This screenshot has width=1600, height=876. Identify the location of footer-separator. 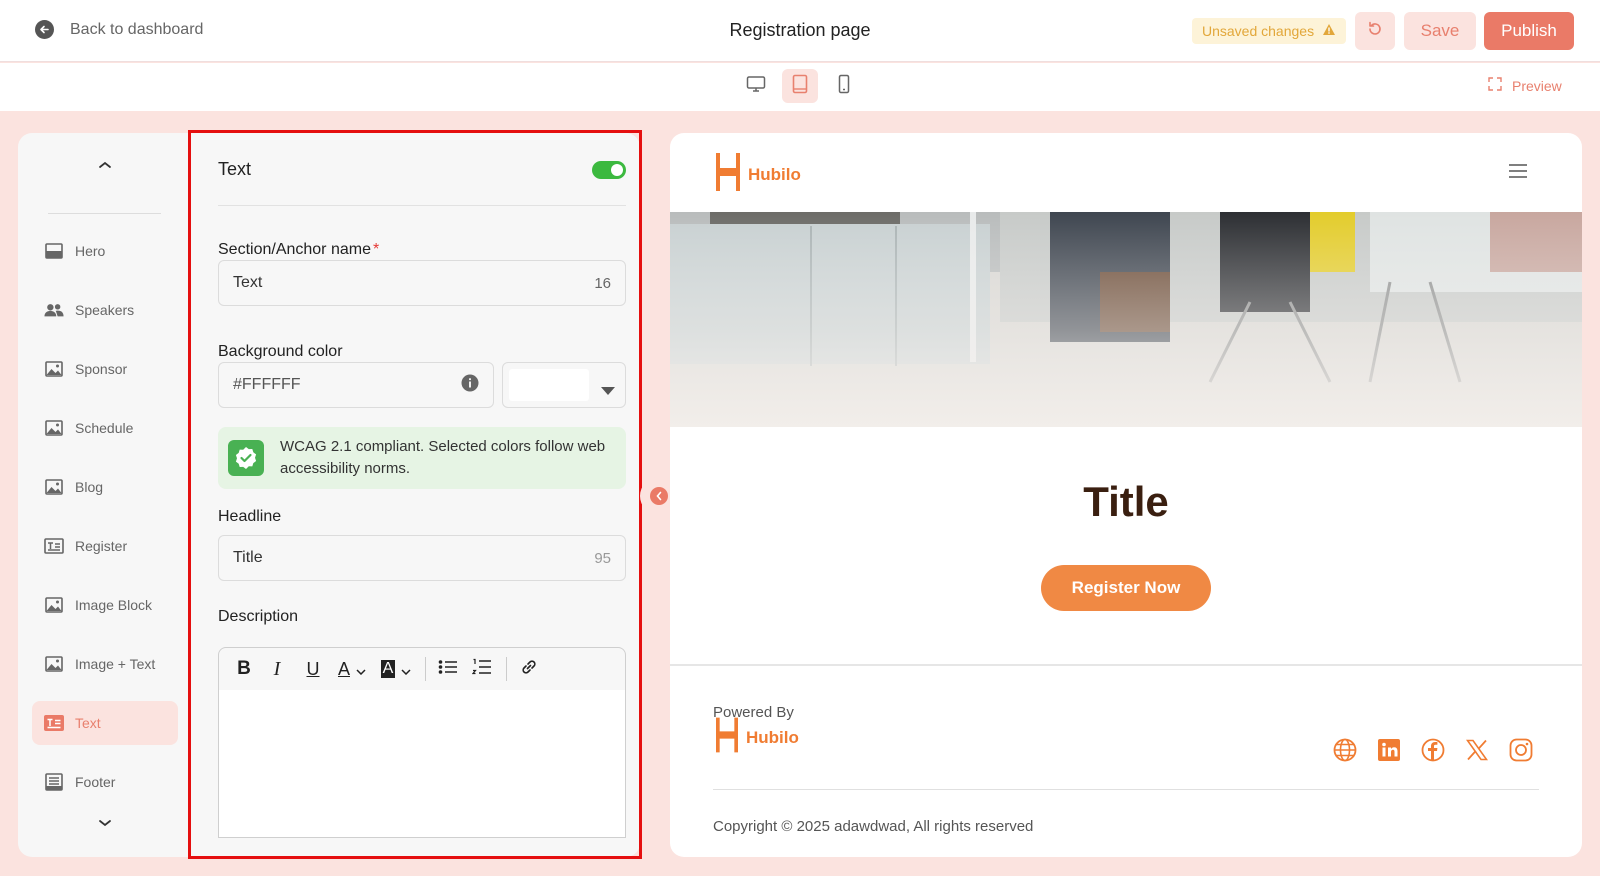
(1126, 665).